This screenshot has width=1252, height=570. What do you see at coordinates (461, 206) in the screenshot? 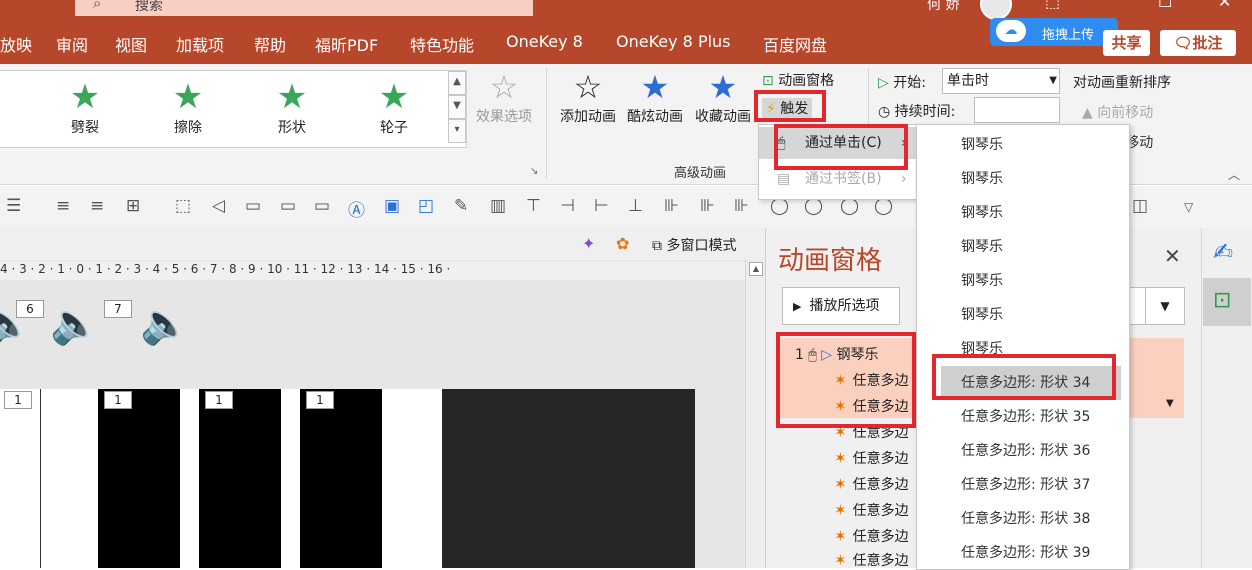
I see `edit-shape-icon: ✎` at bounding box center [461, 206].